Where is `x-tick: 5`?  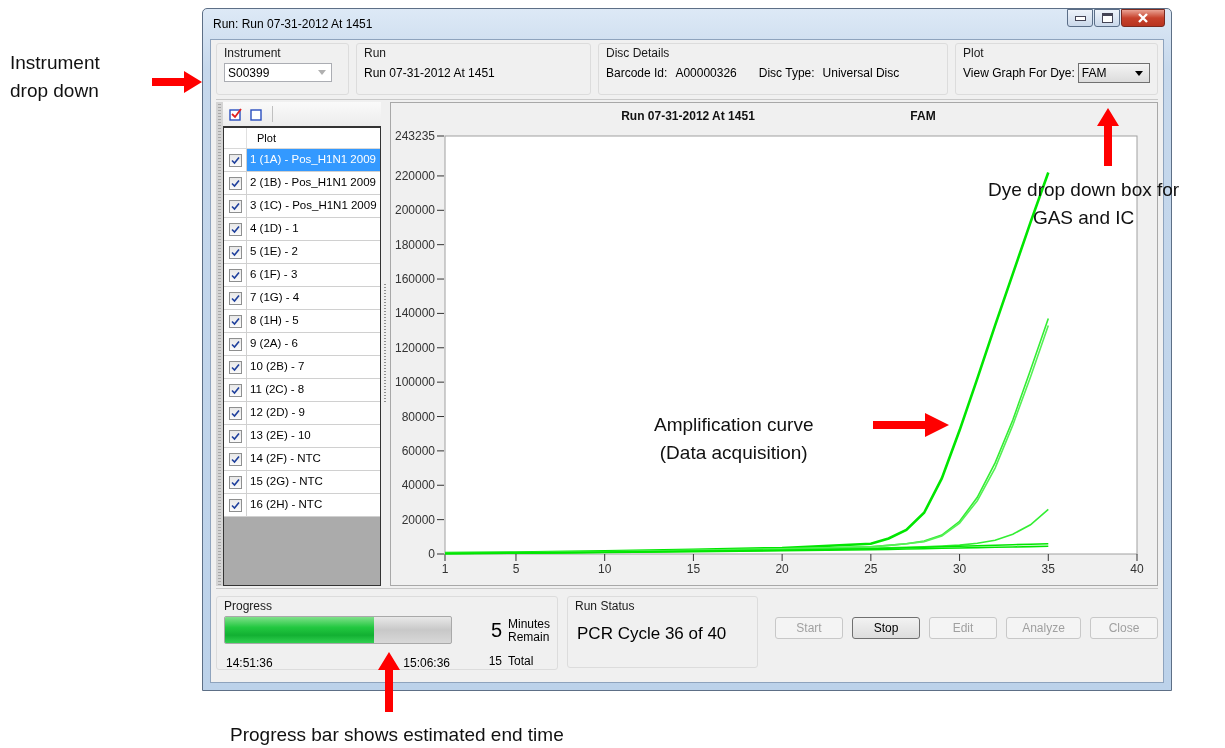 x-tick: 5 is located at coordinates (516, 564).